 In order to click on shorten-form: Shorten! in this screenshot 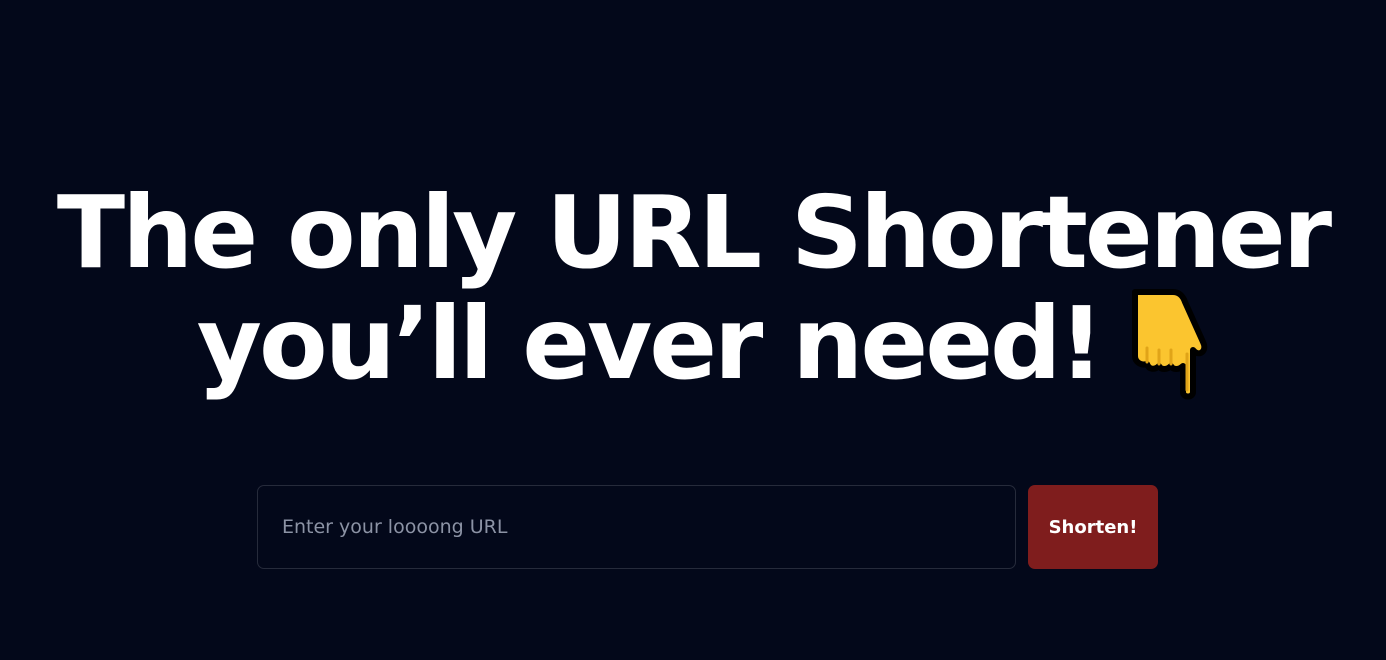, I will do `click(707, 527)`.